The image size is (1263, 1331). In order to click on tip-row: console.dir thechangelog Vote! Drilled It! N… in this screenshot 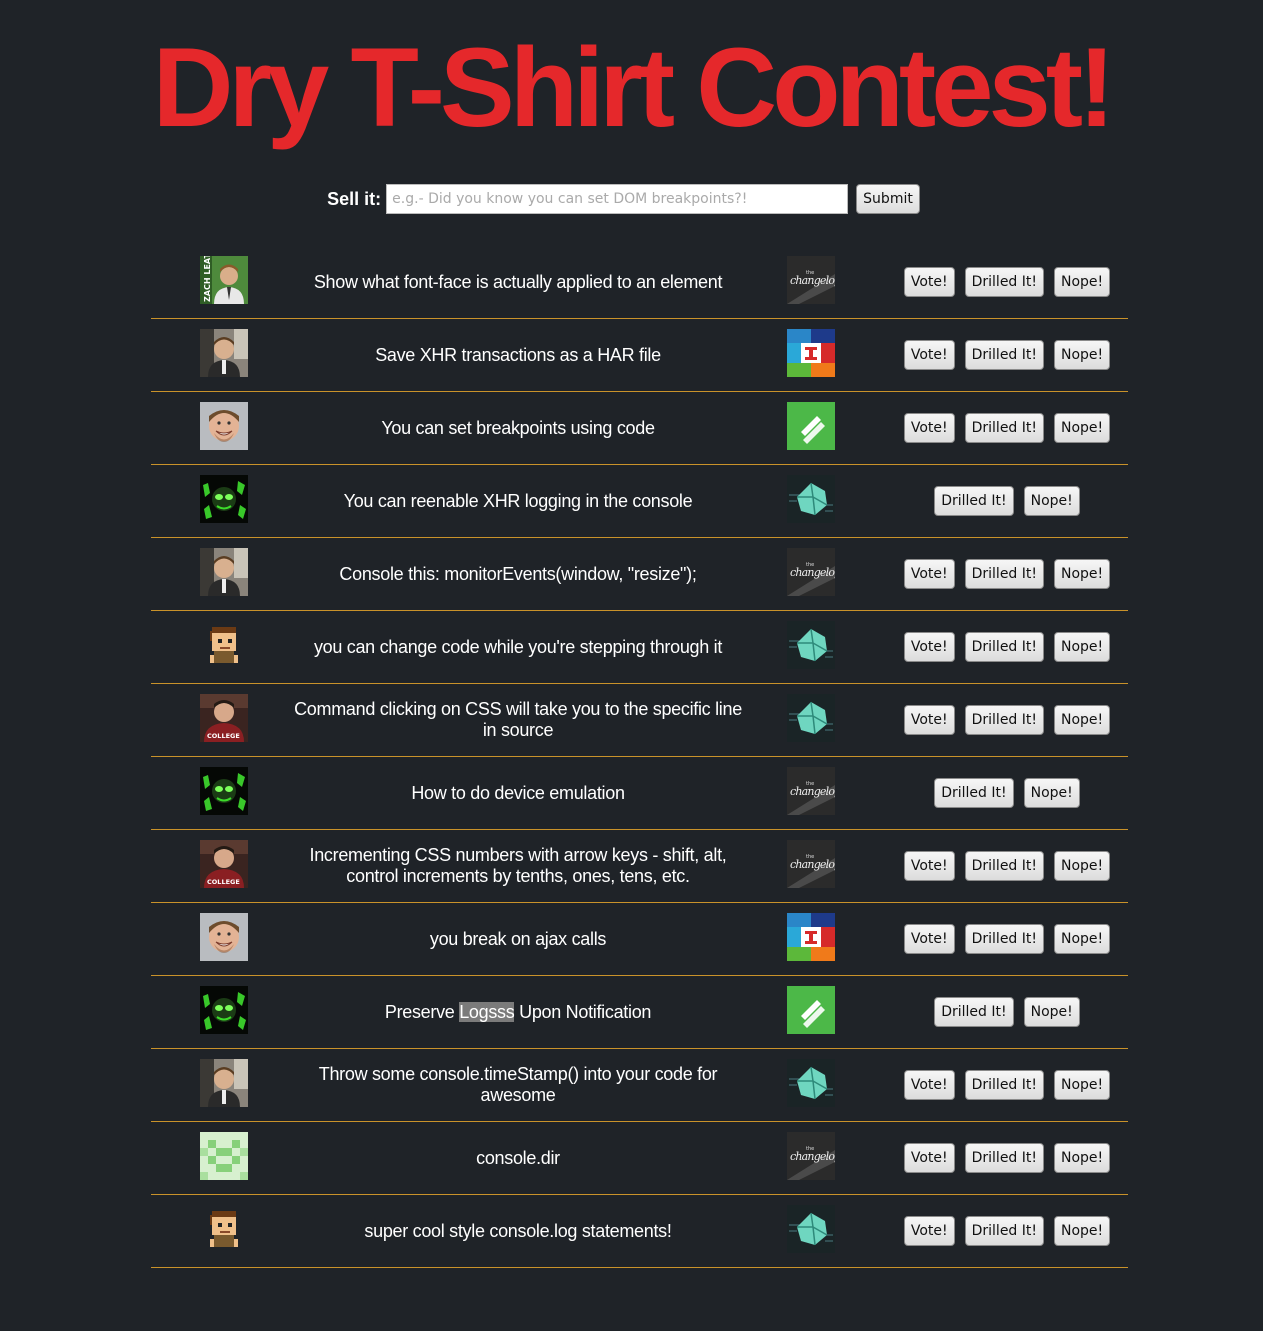, I will do `click(639, 1158)`.